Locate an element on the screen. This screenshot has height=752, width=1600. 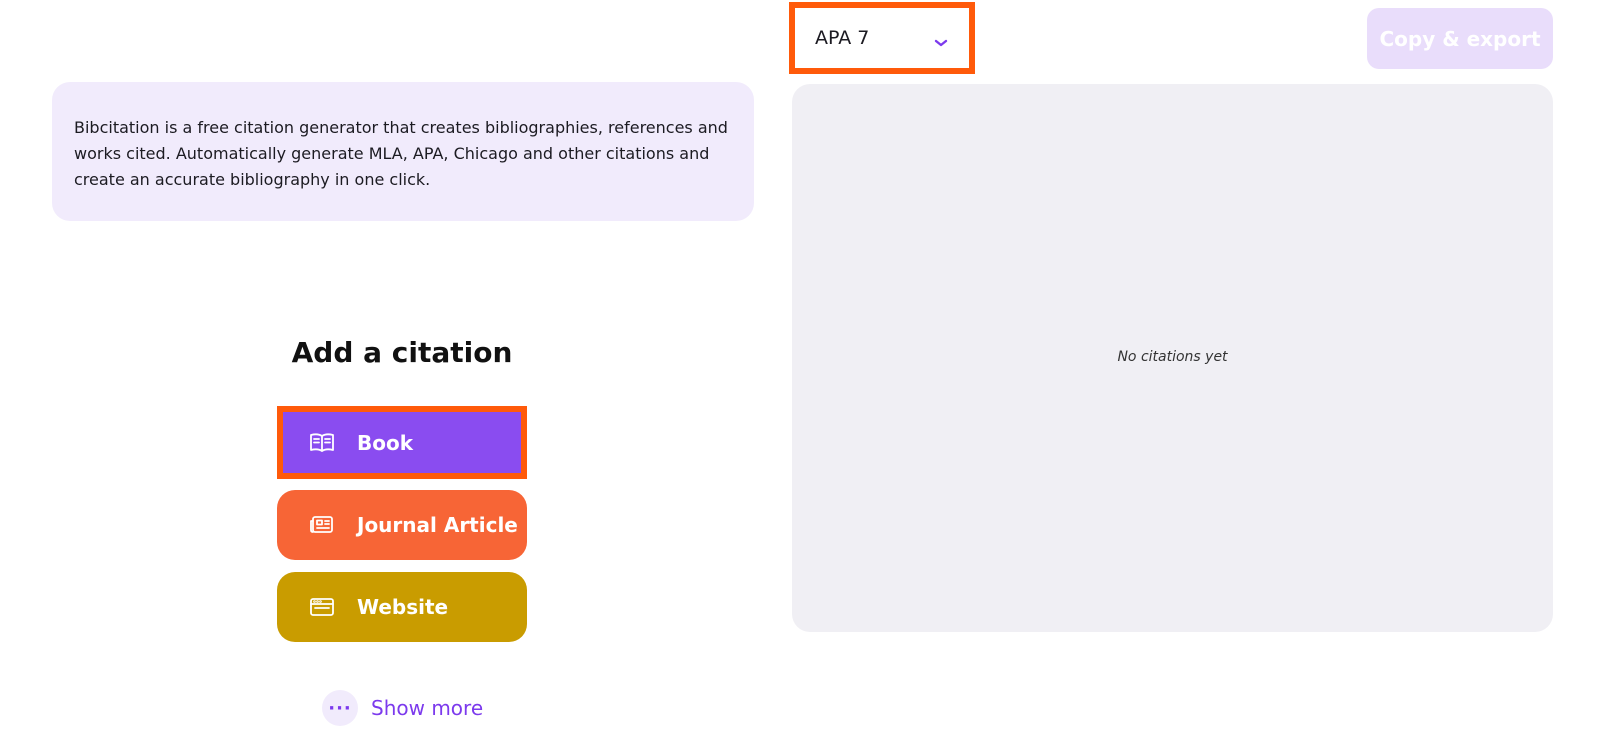
browser-window-icon is located at coordinates (322, 607).